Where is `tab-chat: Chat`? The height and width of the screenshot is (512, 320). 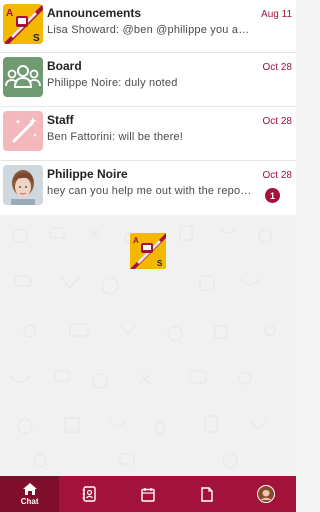
tab-chat: Chat is located at coordinates (30, 494).